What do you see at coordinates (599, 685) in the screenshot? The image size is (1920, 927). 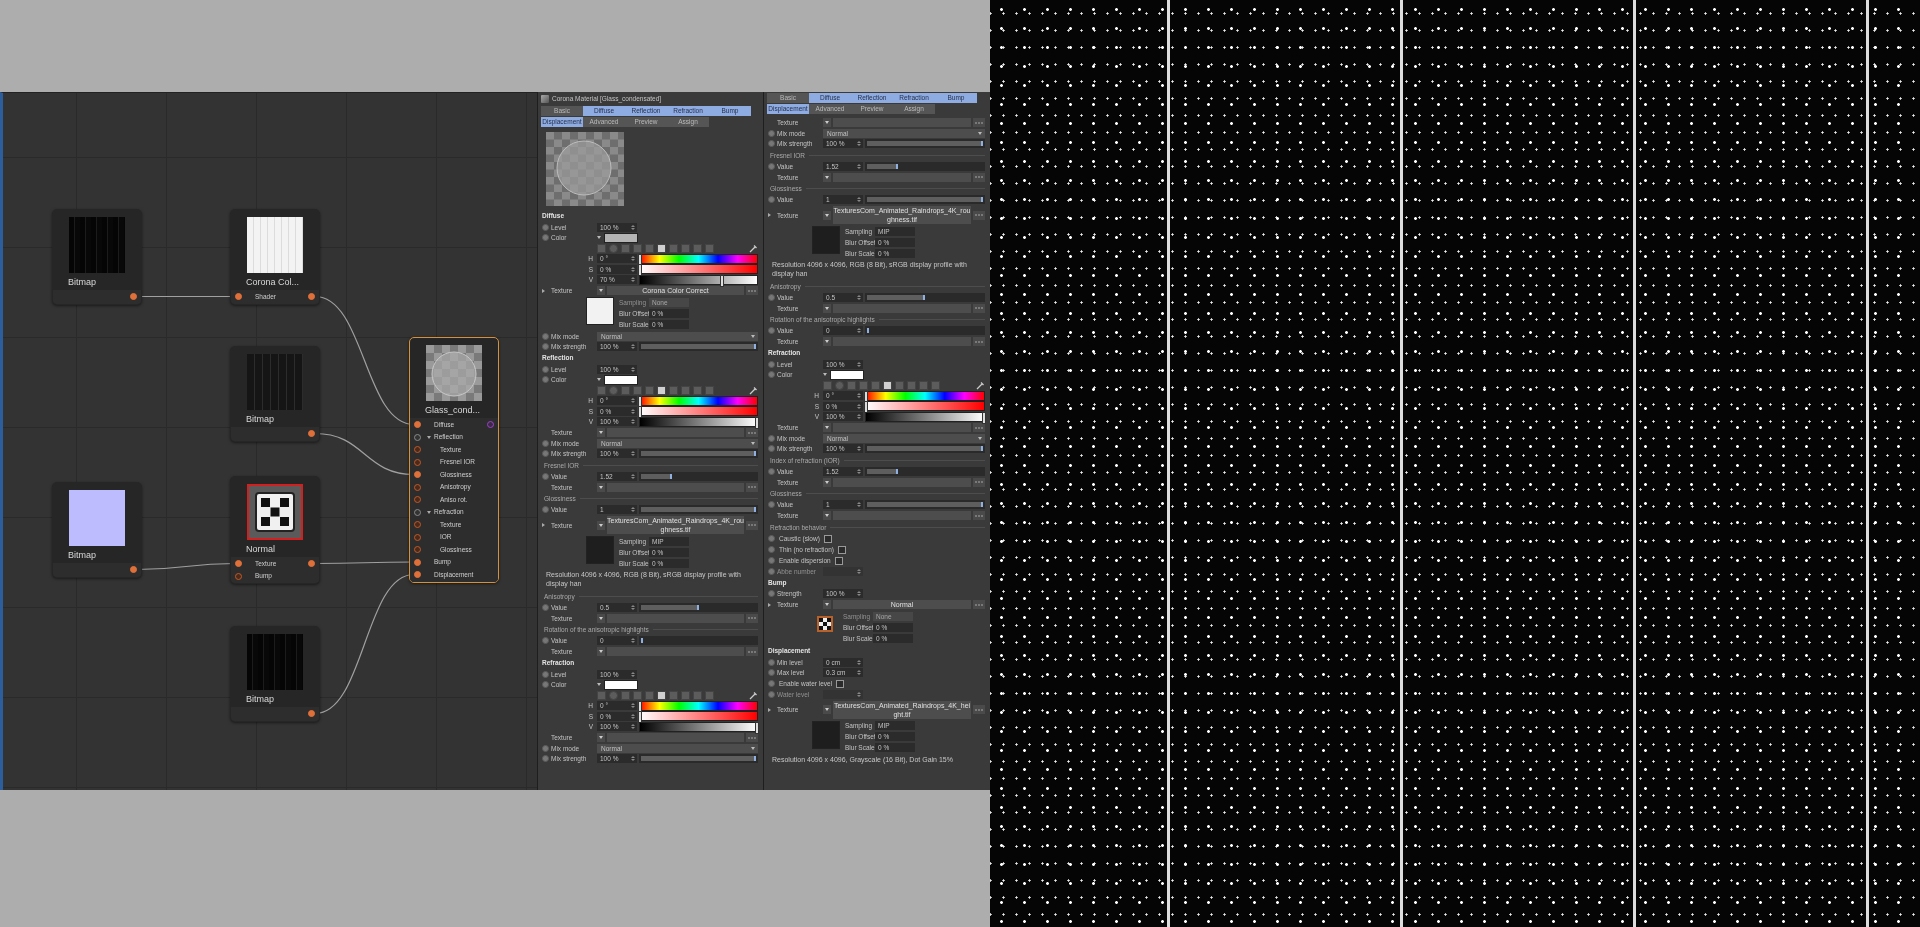 I see `caret-icon` at bounding box center [599, 685].